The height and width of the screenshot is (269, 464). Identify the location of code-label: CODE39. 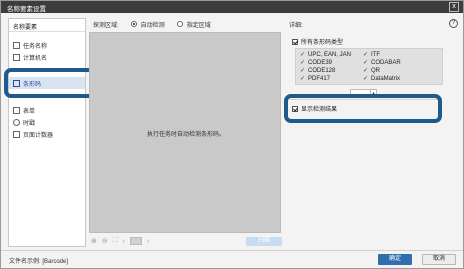
(320, 62).